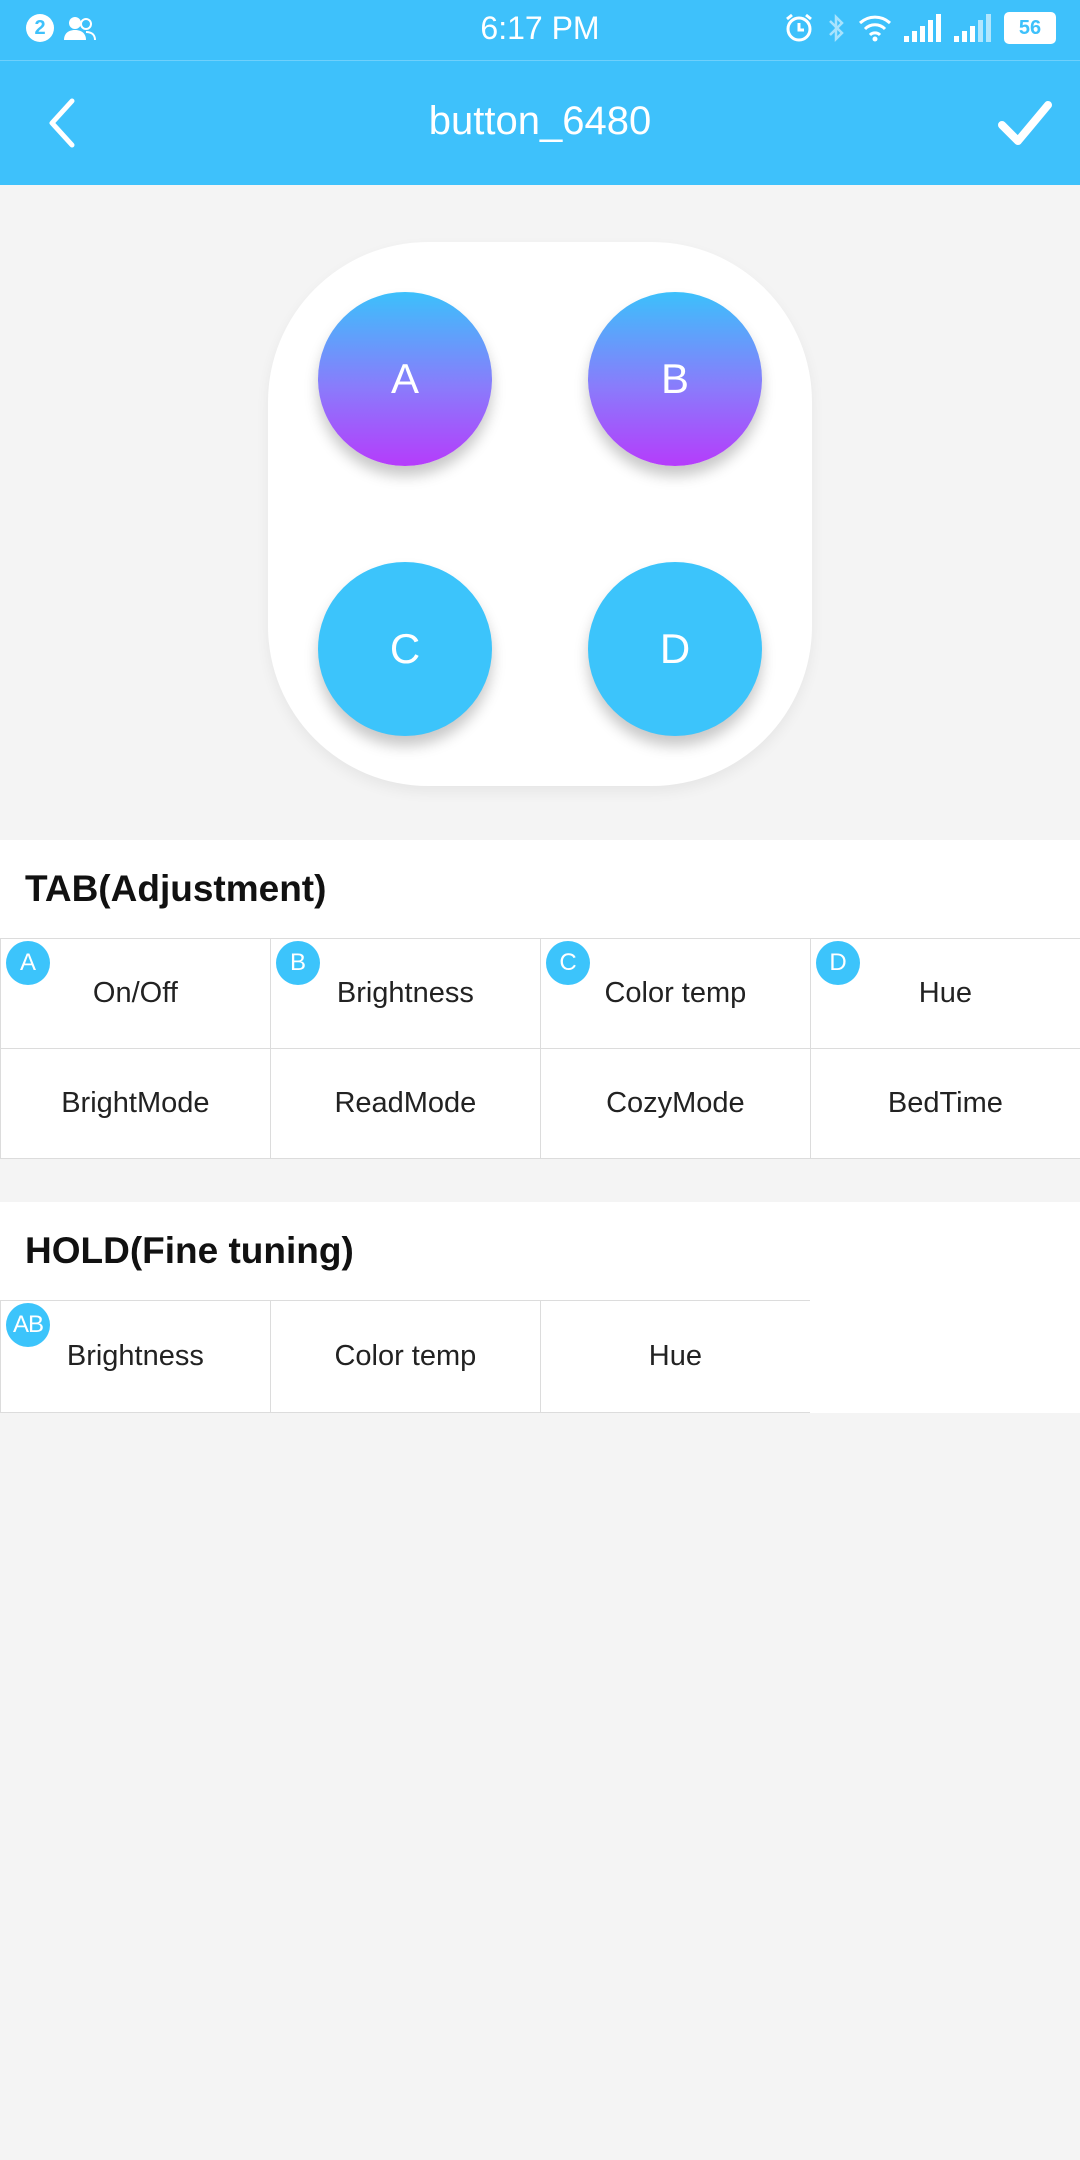 The image size is (1080, 2160). I want to click on confirm-button, so click(1025, 123).